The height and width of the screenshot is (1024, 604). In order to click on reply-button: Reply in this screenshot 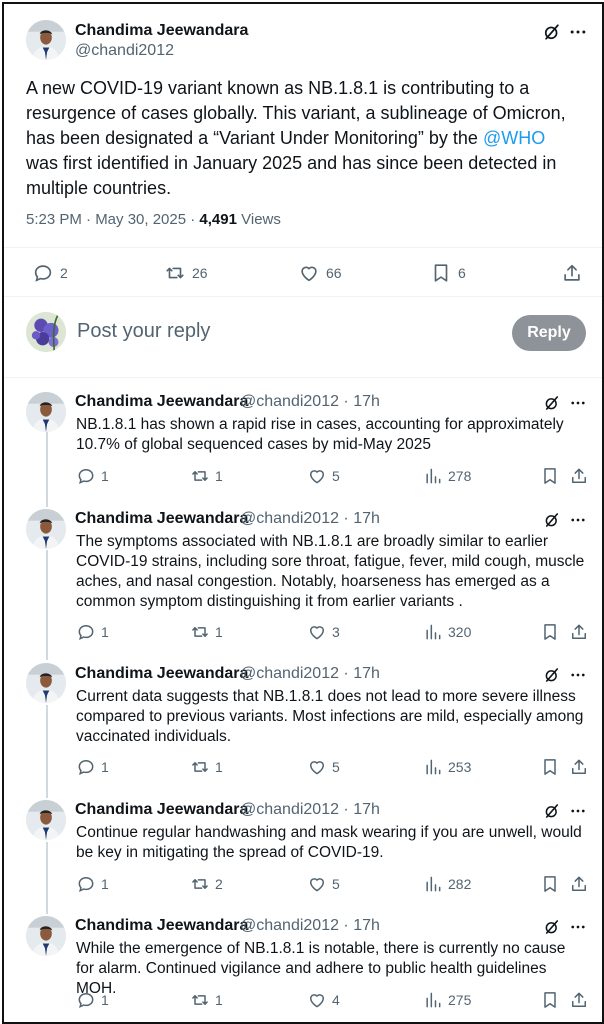, I will do `click(549, 333)`.